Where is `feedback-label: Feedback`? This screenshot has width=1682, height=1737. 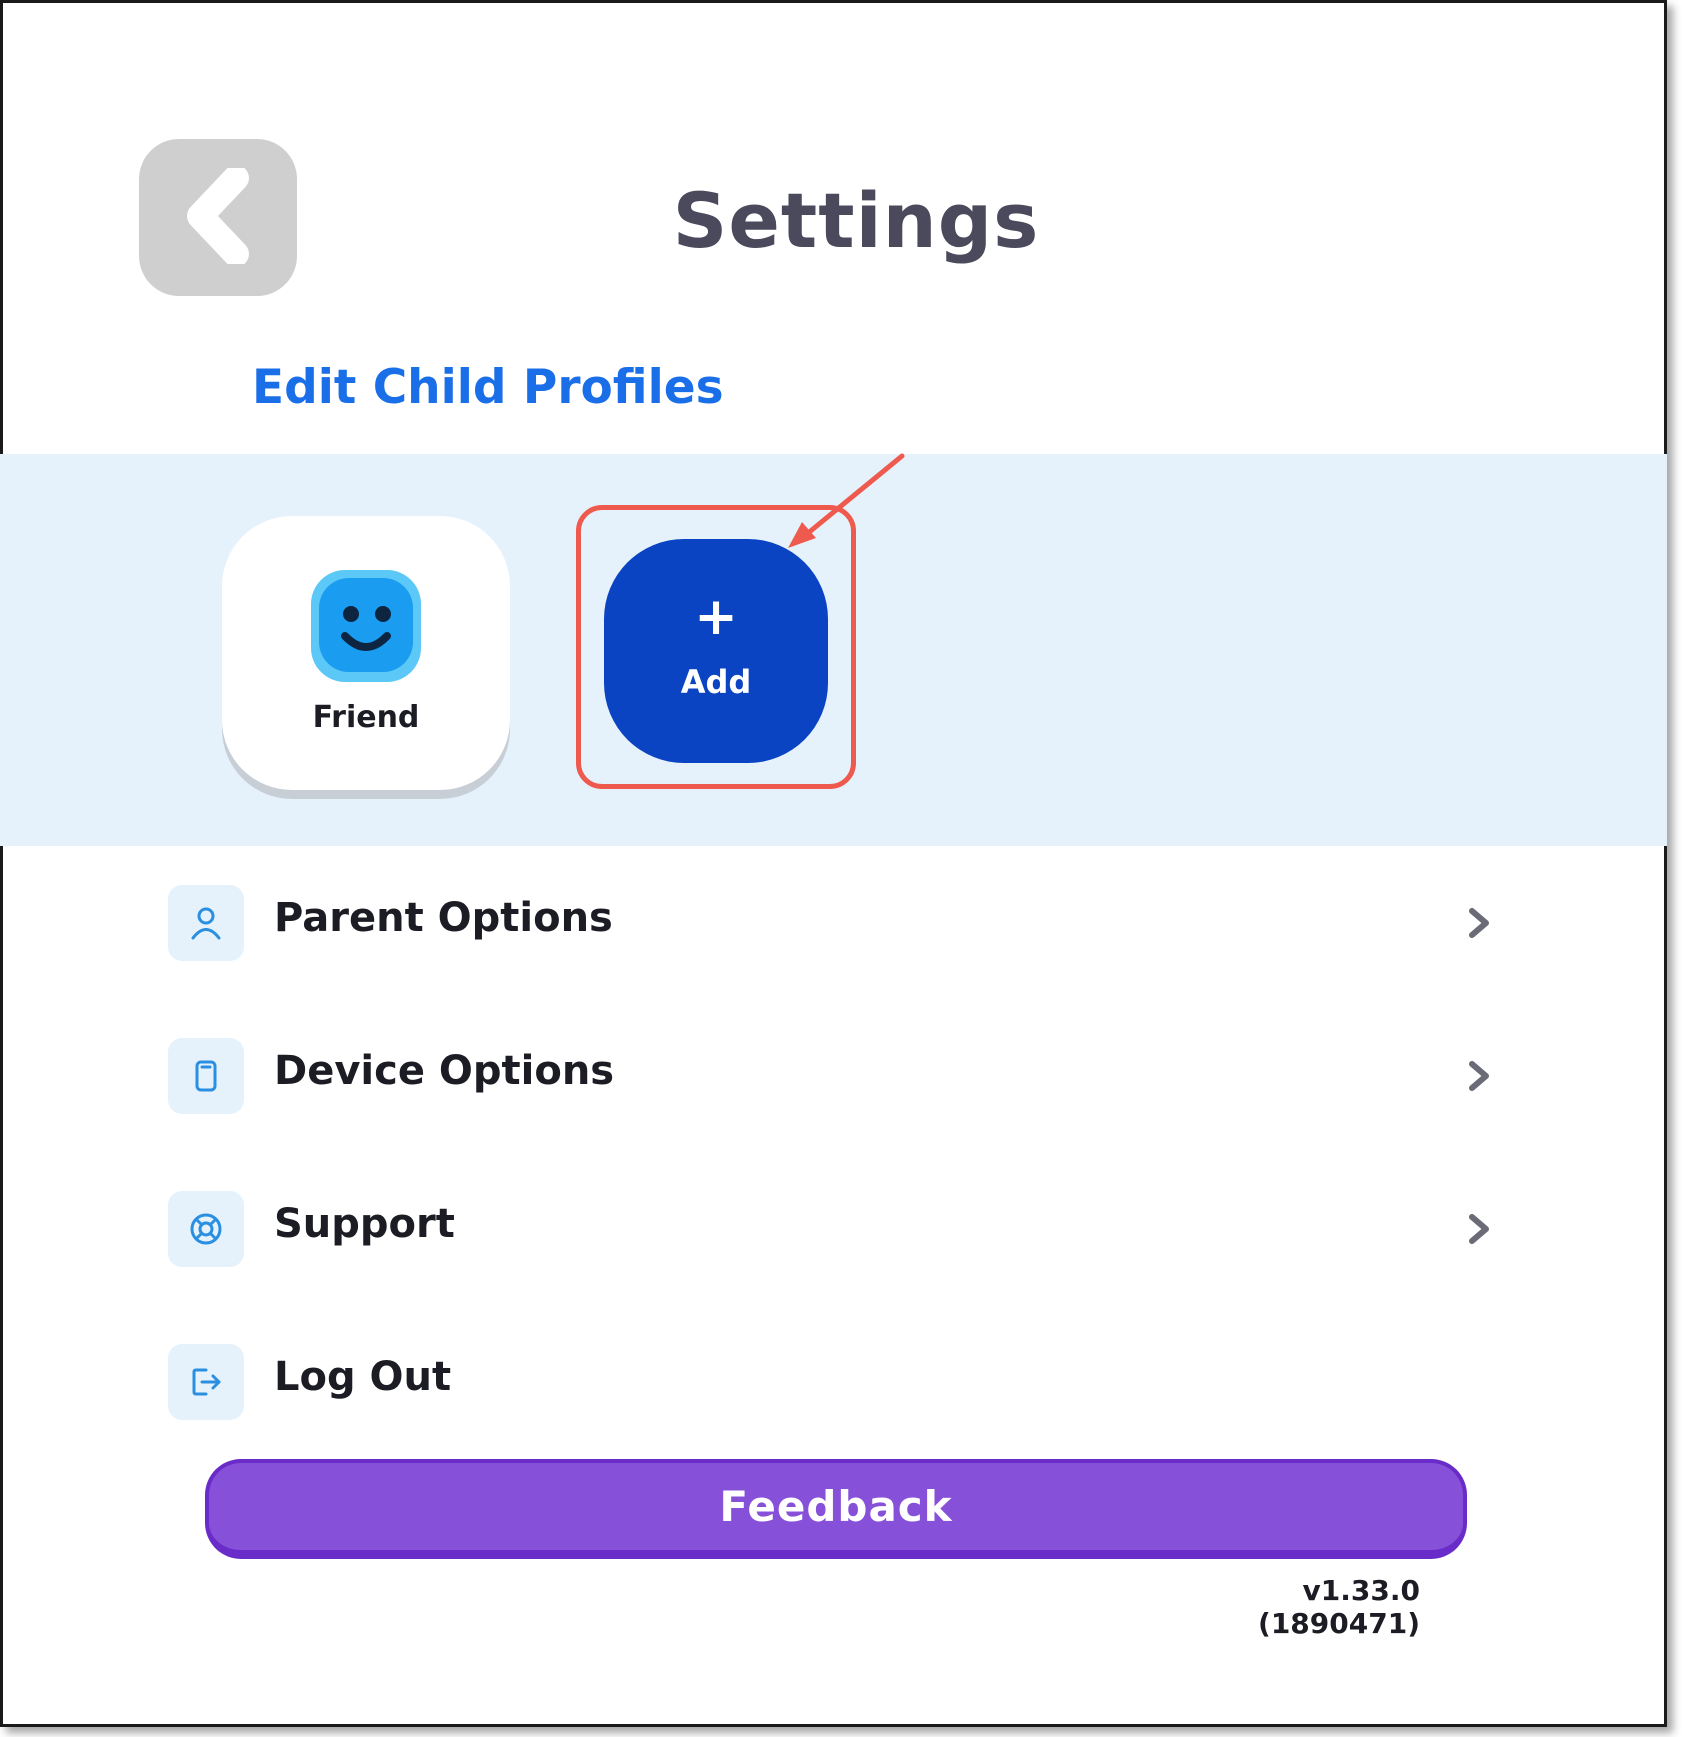 feedback-label: Feedback is located at coordinates (836, 1506).